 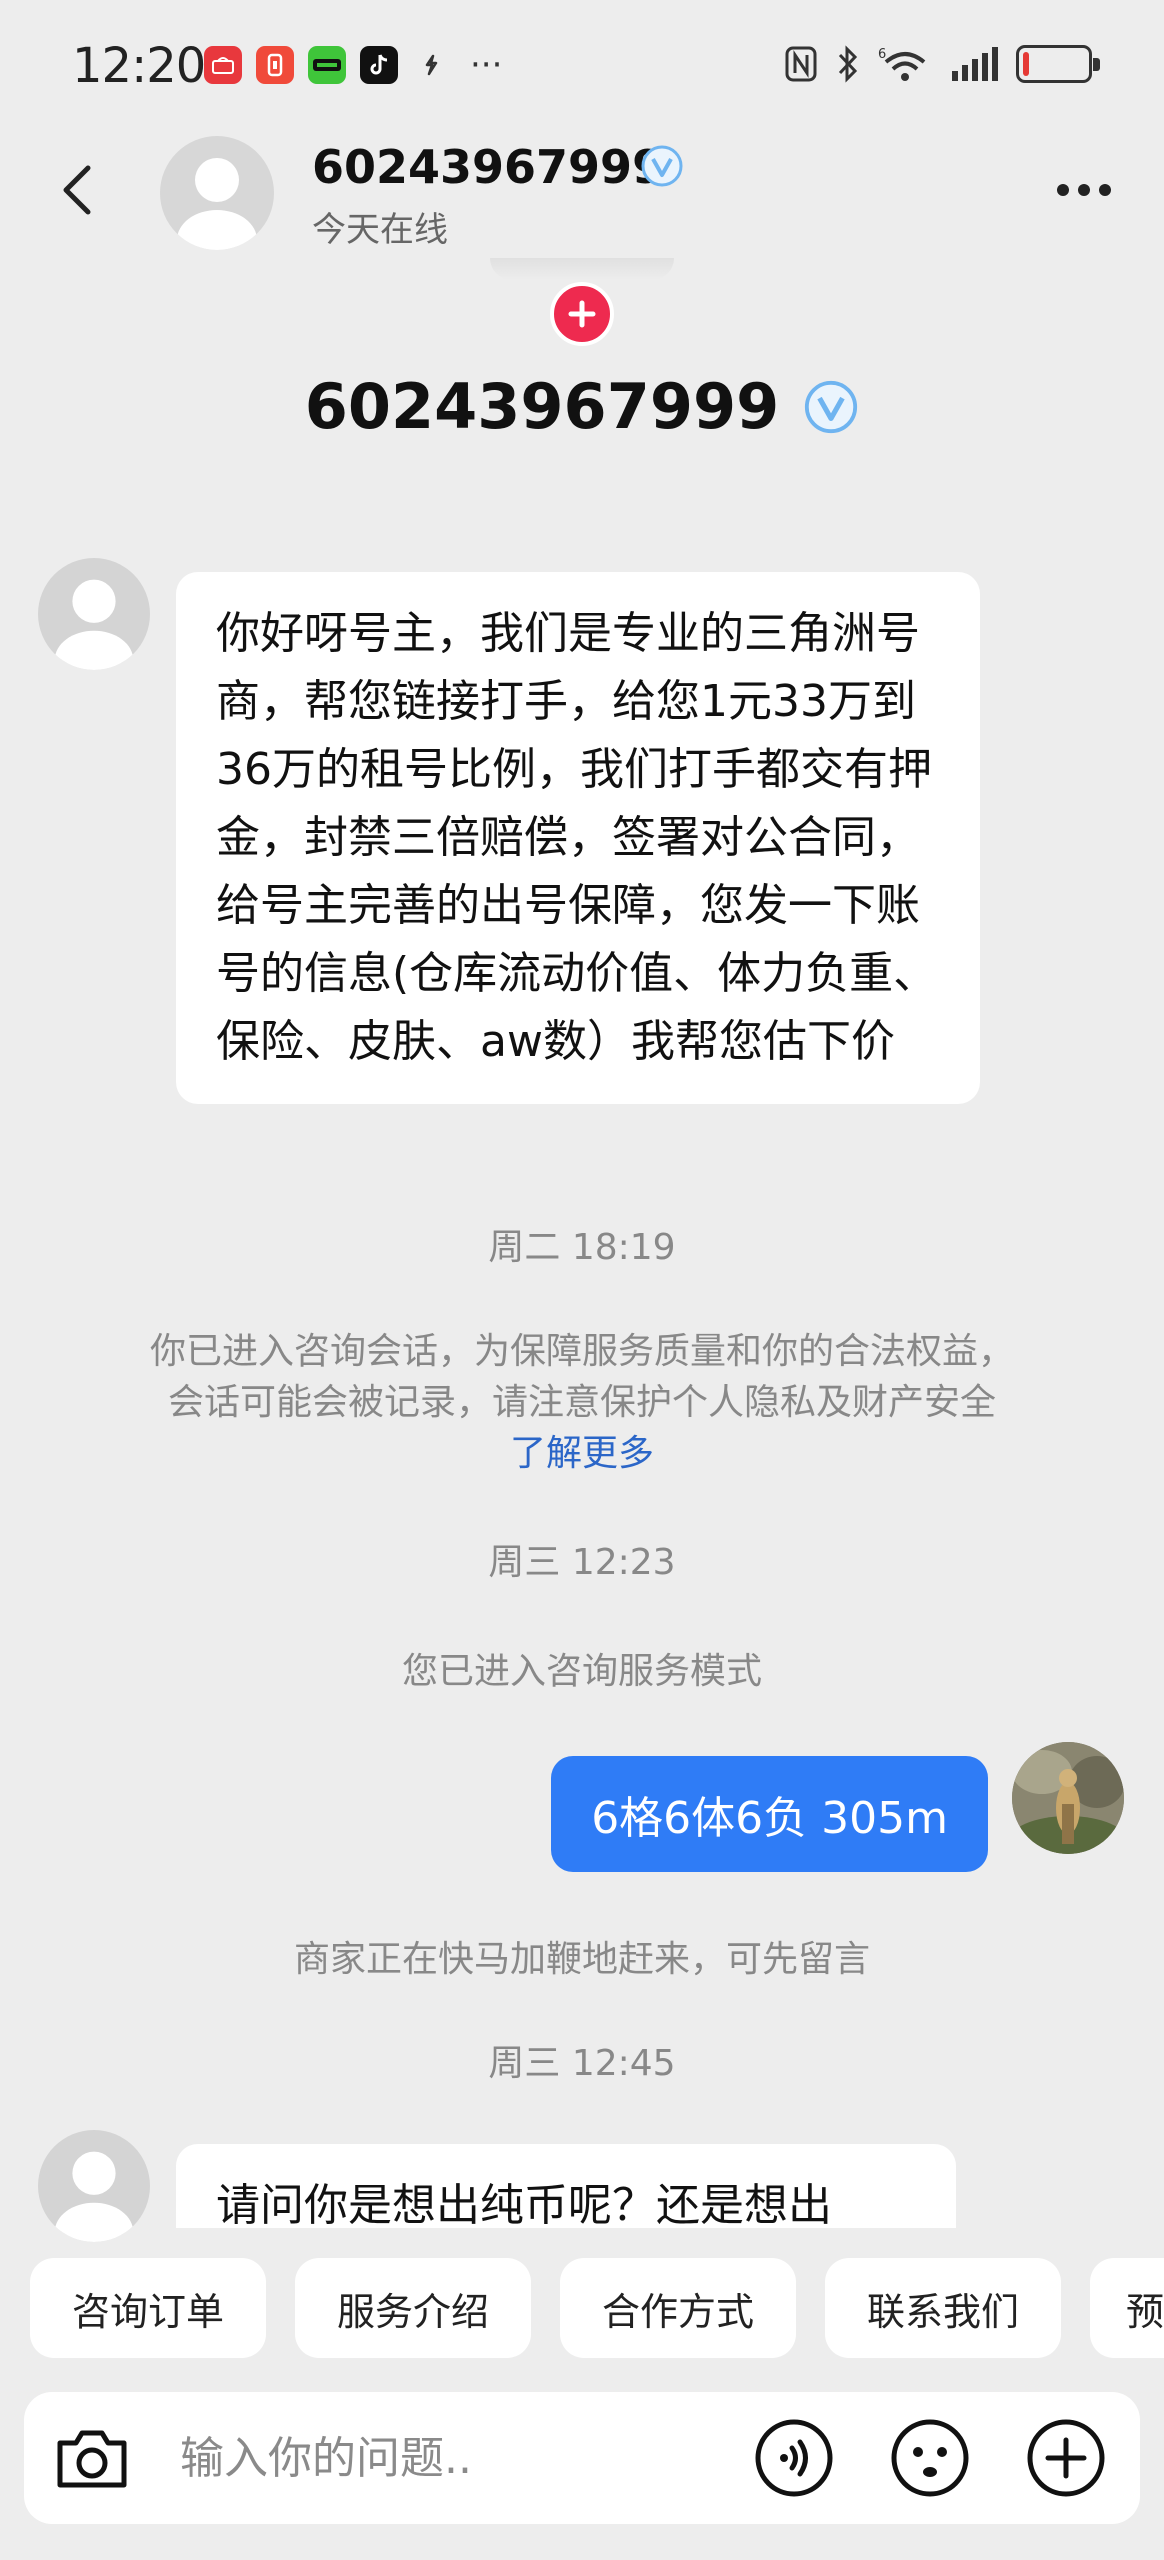 What do you see at coordinates (942, 64) in the screenshot?
I see `status-indicators: 6` at bounding box center [942, 64].